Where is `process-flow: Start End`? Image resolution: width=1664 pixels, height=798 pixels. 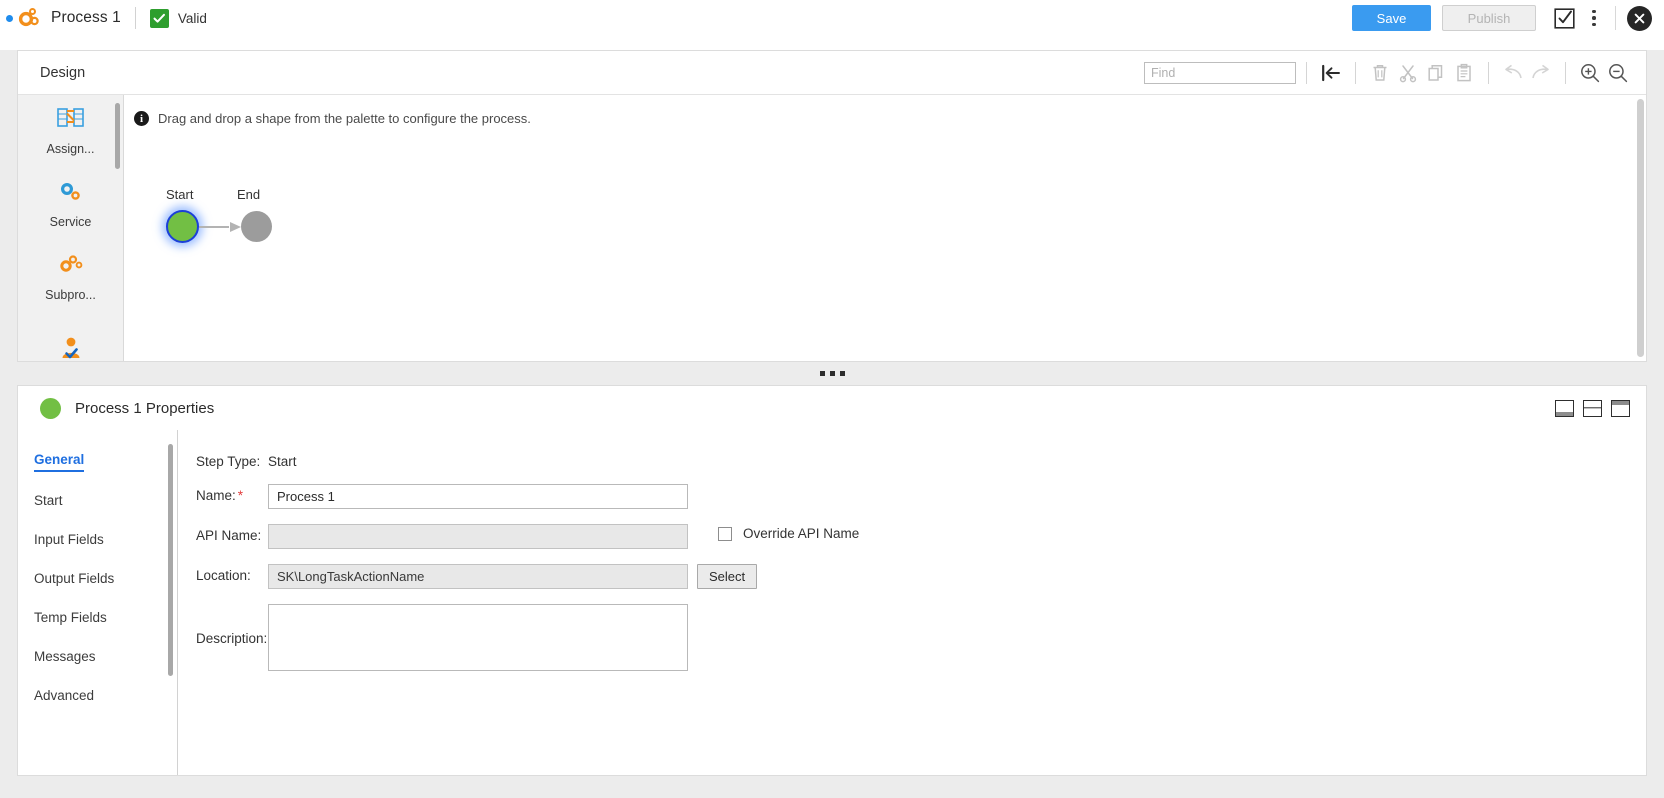
process-flow: Start End is located at coordinates (219, 215).